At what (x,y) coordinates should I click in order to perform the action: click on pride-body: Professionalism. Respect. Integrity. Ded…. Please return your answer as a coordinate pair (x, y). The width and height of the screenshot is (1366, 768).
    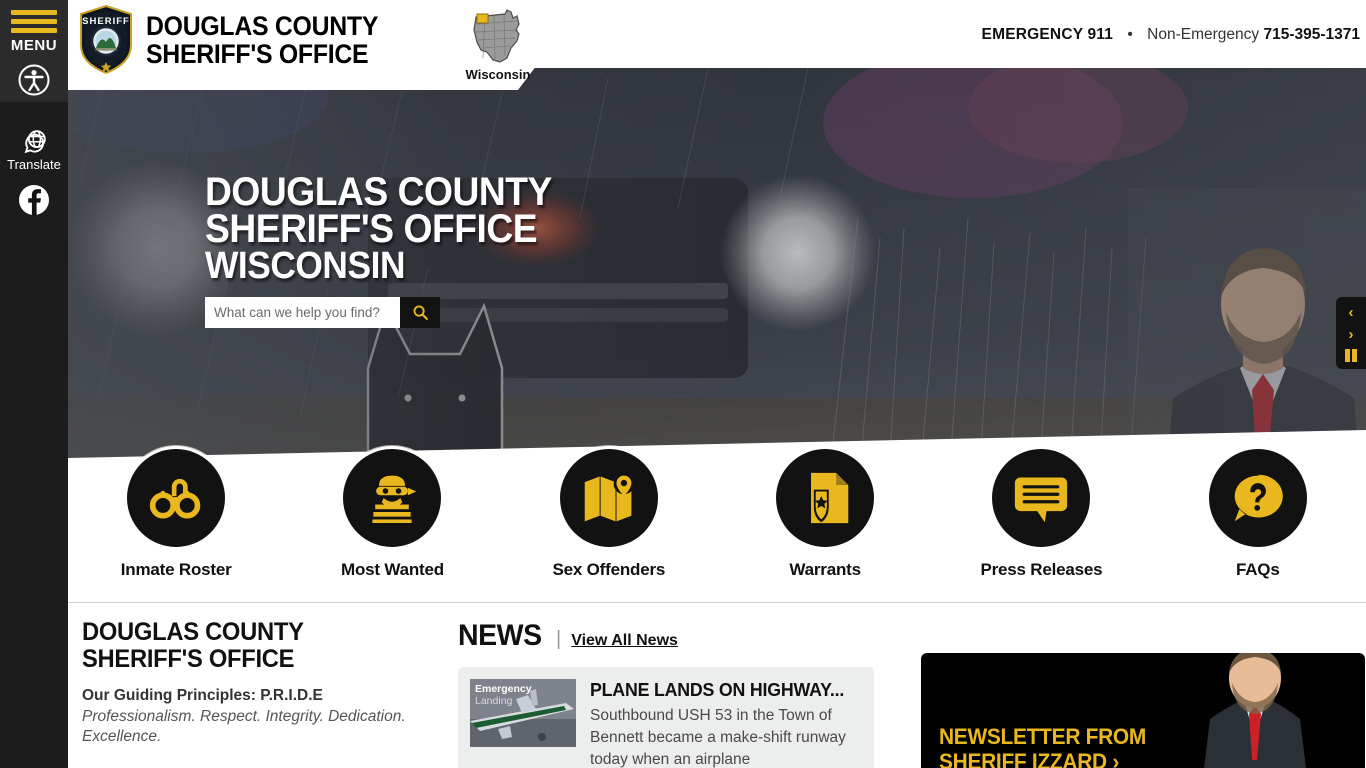
    Looking at the image, I should click on (244, 726).